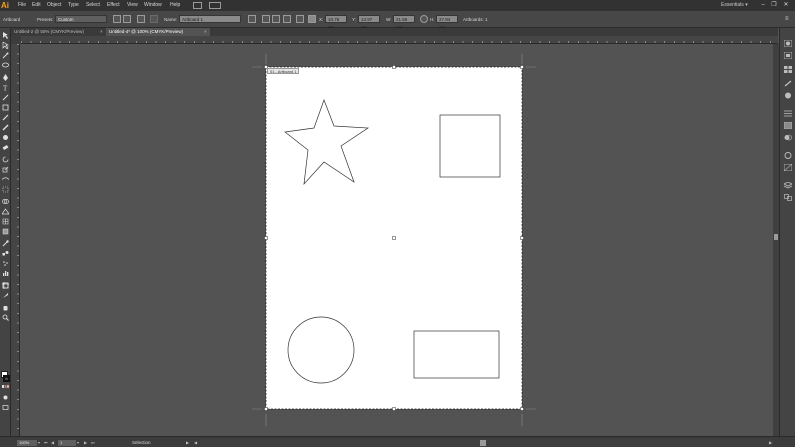 The height and width of the screenshot is (447, 795). What do you see at coordinates (266, 19) in the screenshot?
I see `show-center-mark-icon` at bounding box center [266, 19].